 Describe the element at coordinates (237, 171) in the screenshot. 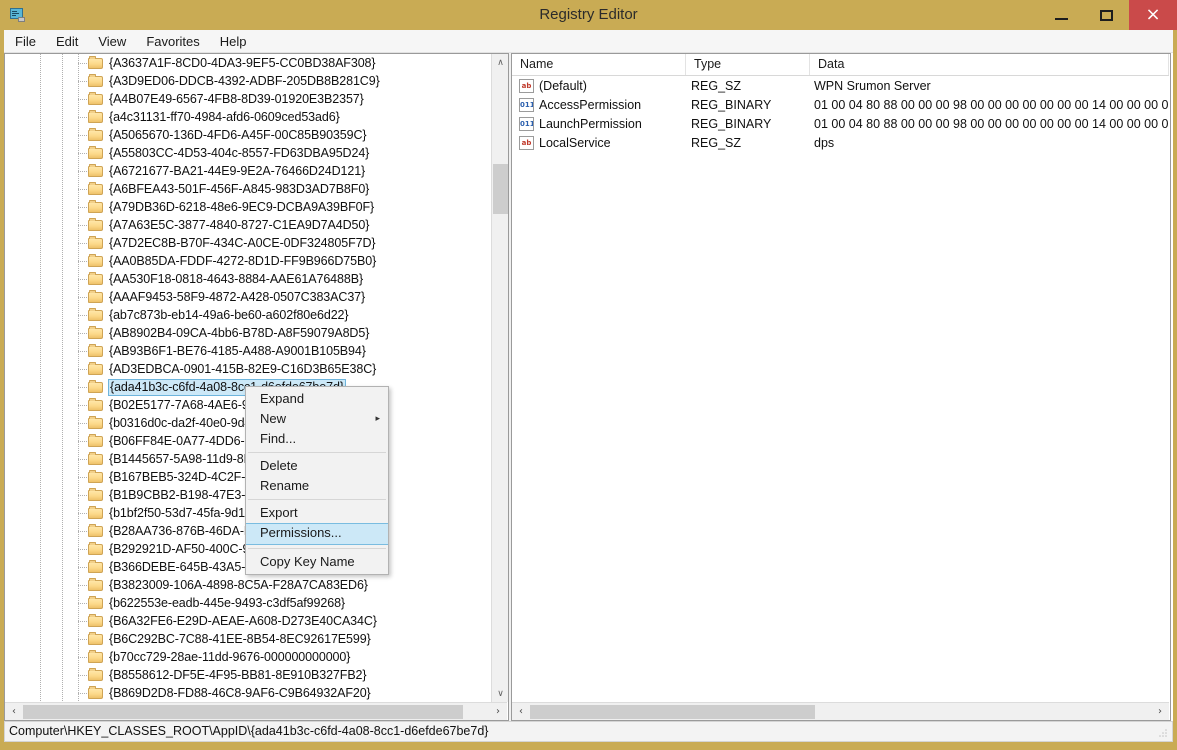

I see `tree-node-label: {A6721677-BA21-44E9-9E2A-76466D24D121}` at that location.